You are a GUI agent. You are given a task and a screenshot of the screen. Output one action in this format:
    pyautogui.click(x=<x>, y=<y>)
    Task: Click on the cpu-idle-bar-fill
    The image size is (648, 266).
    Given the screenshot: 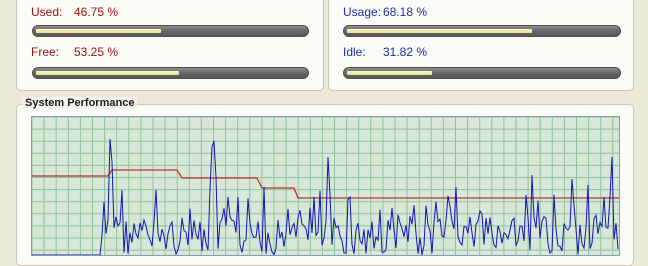 What is the action you would take?
    pyautogui.click(x=389, y=73)
    